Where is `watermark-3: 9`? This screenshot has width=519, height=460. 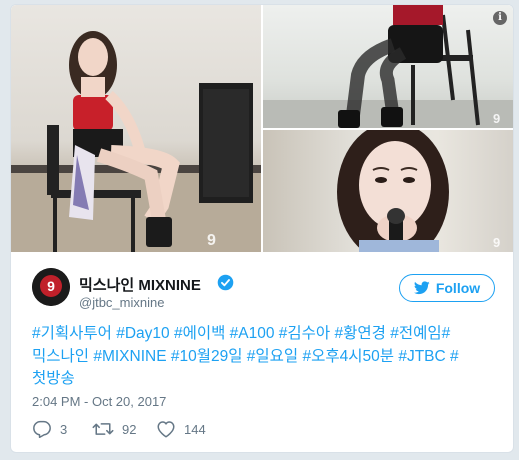 watermark-3: 9 is located at coordinates (496, 242).